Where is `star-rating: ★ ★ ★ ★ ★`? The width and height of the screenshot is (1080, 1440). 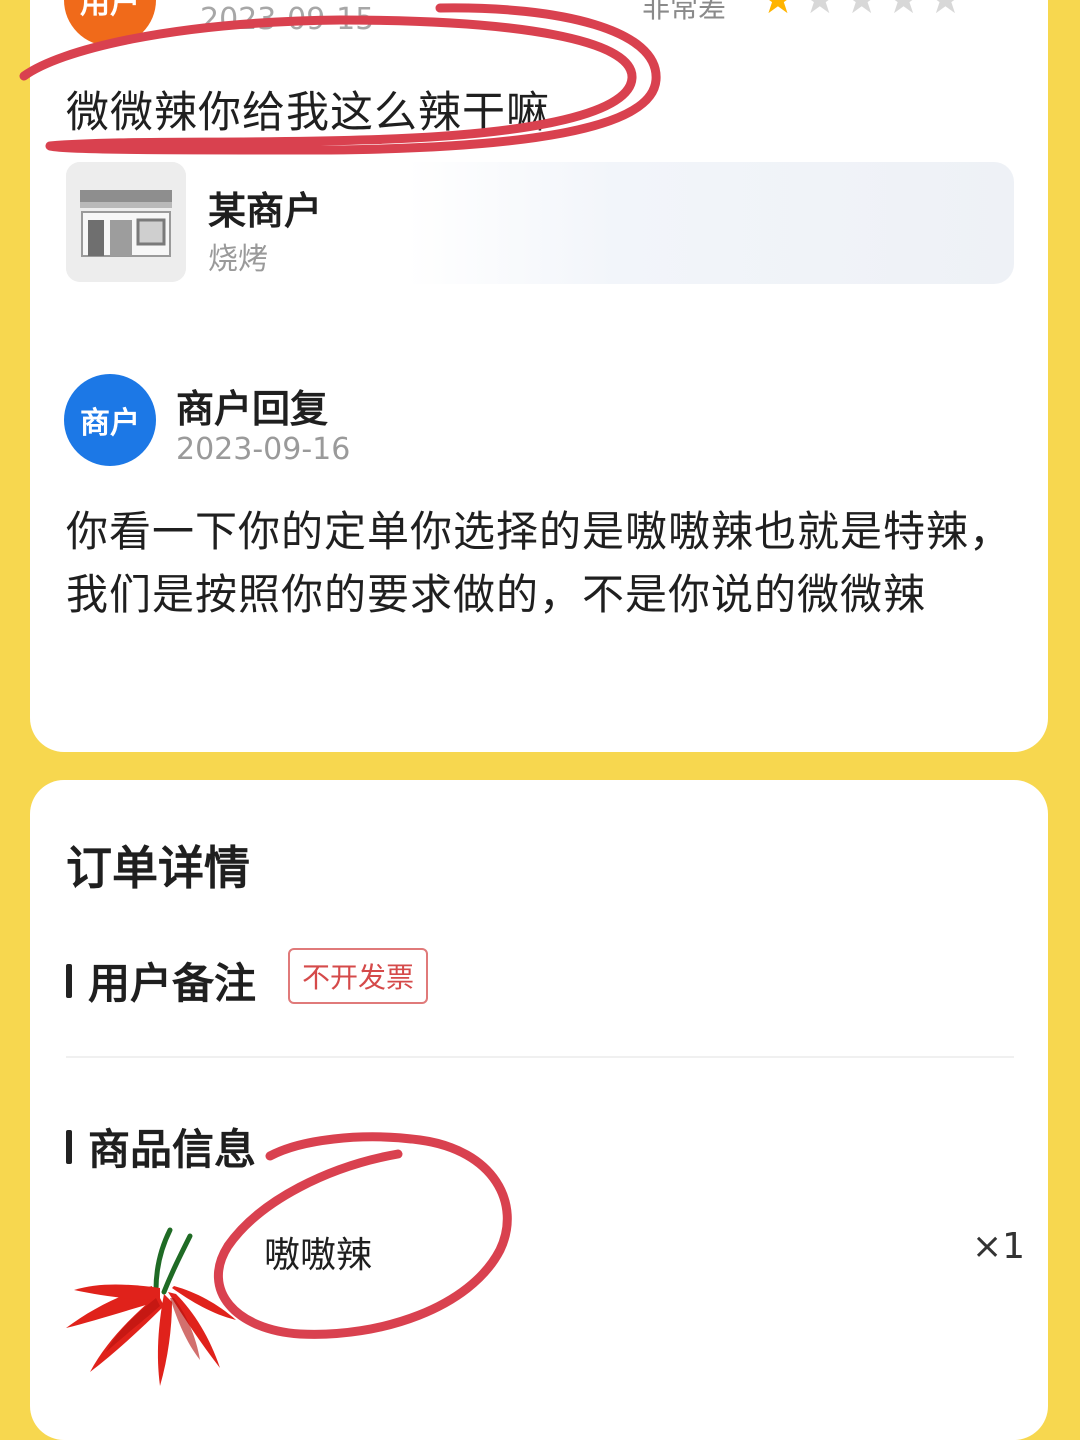
star-rating: ★ ★ ★ ★ ★ is located at coordinates (861, 10).